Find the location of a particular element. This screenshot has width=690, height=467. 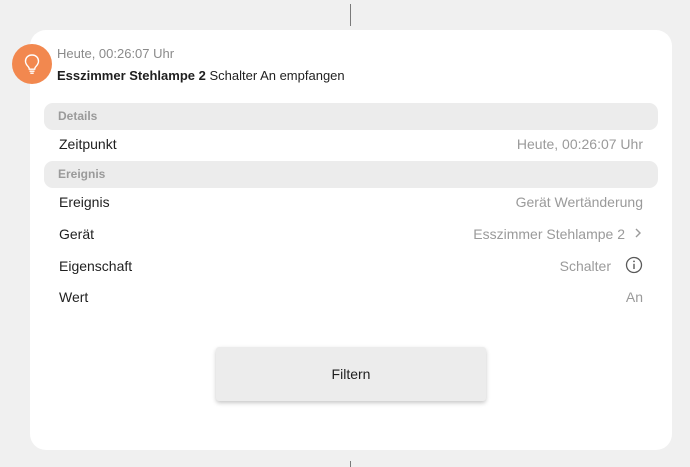

detail-row-ereignis: Ereignis Gerät Wertänderung is located at coordinates (351, 202).